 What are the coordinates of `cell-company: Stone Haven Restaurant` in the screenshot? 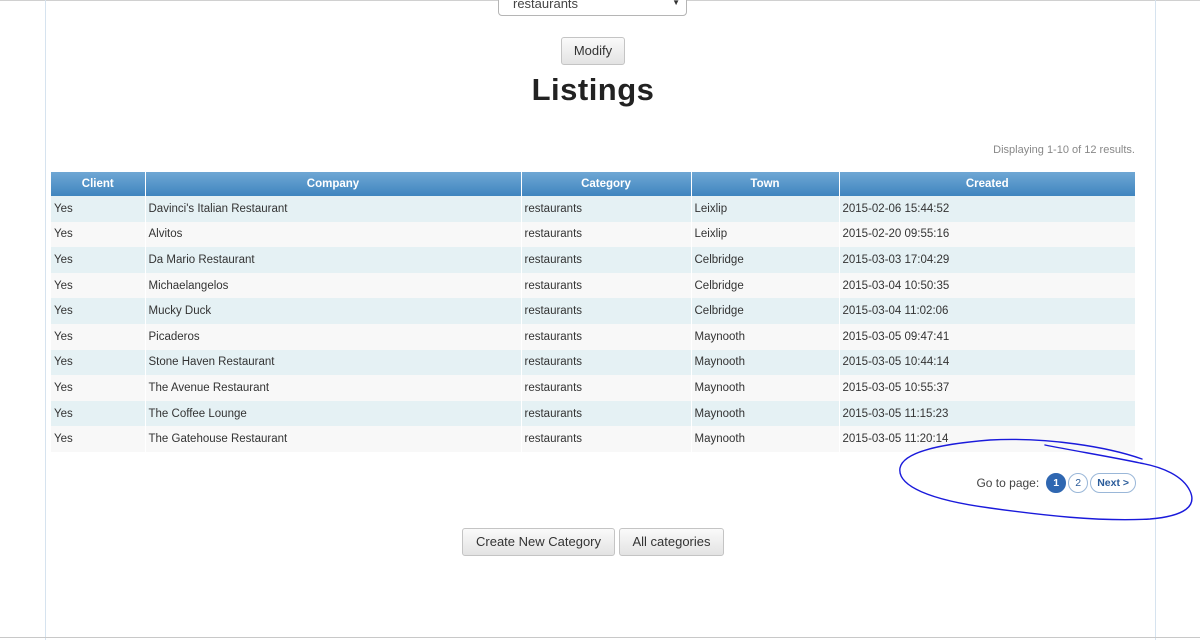 It's located at (333, 362).